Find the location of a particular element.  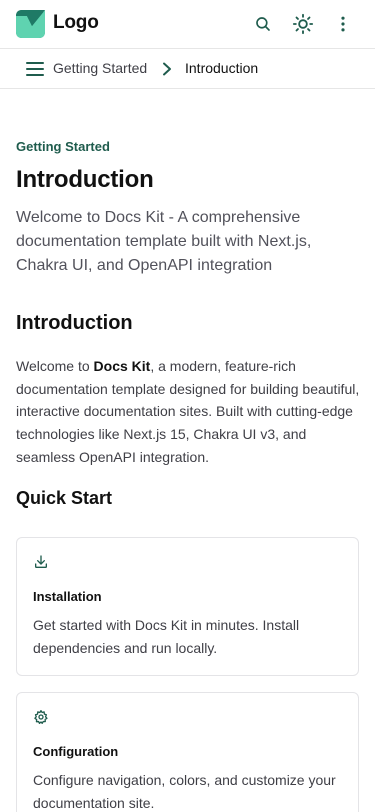

logo-icon is located at coordinates (30, 24).